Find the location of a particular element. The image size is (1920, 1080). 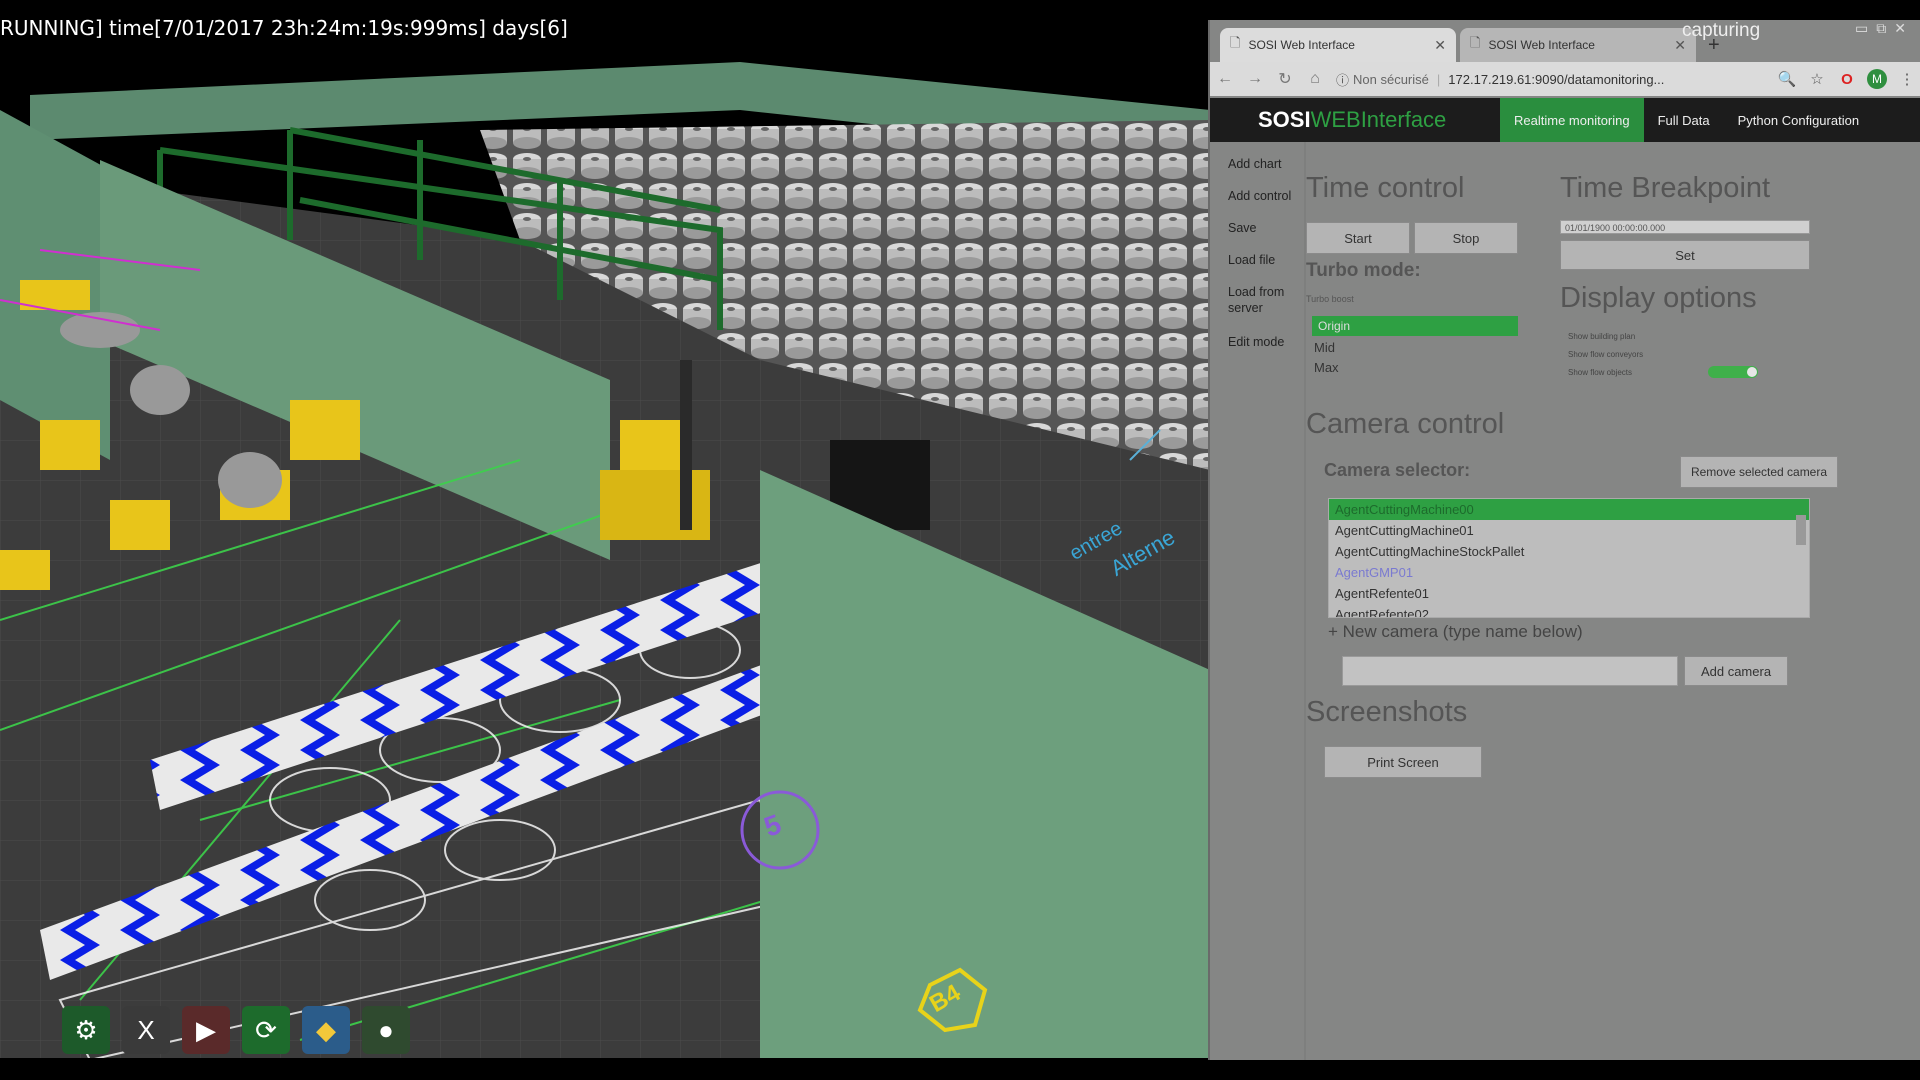

stop-button: Stop is located at coordinates (1466, 238).